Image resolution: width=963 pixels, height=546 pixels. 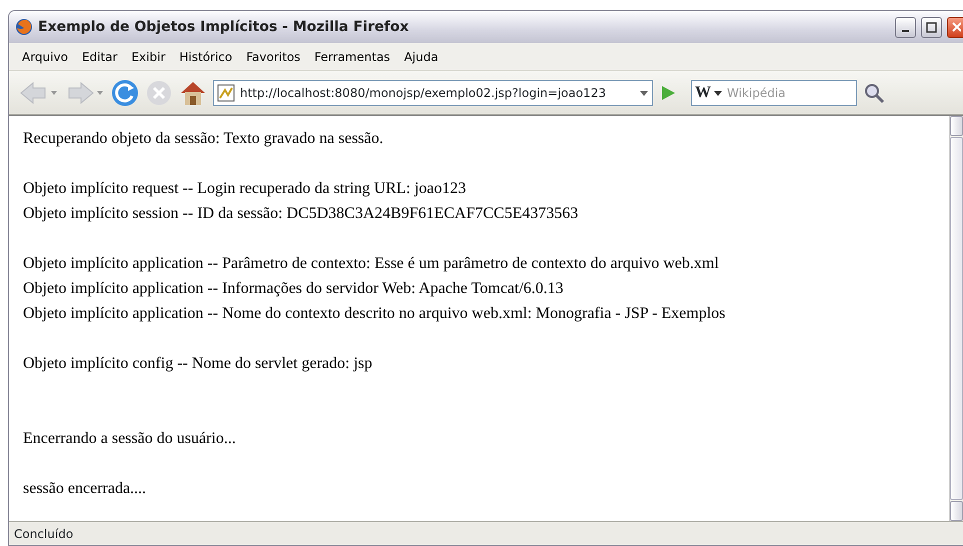 What do you see at coordinates (44, 533) in the screenshot?
I see `status-text: Concluído` at bounding box center [44, 533].